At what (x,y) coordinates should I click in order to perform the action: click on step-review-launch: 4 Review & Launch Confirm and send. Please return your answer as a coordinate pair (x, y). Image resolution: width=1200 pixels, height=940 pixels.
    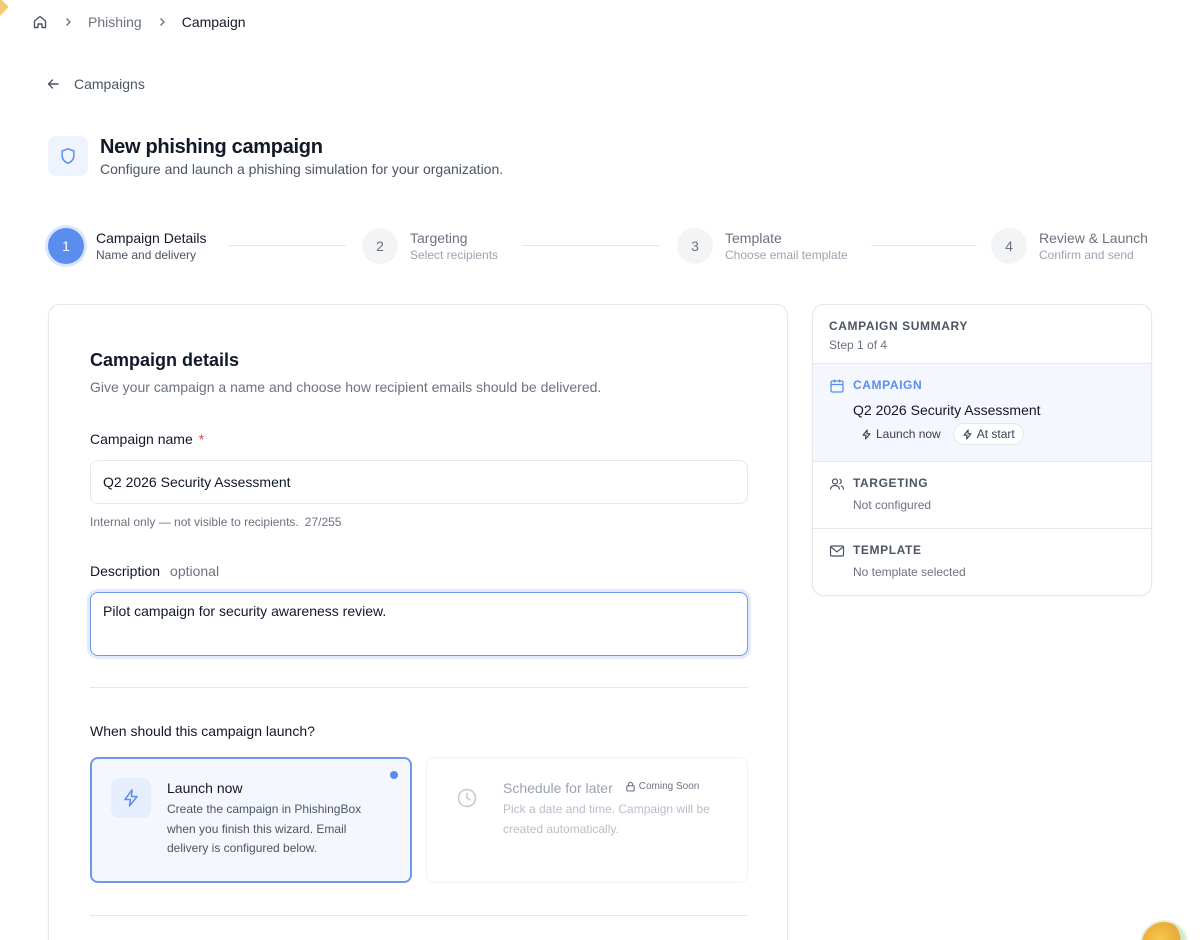
    Looking at the image, I should click on (1069, 246).